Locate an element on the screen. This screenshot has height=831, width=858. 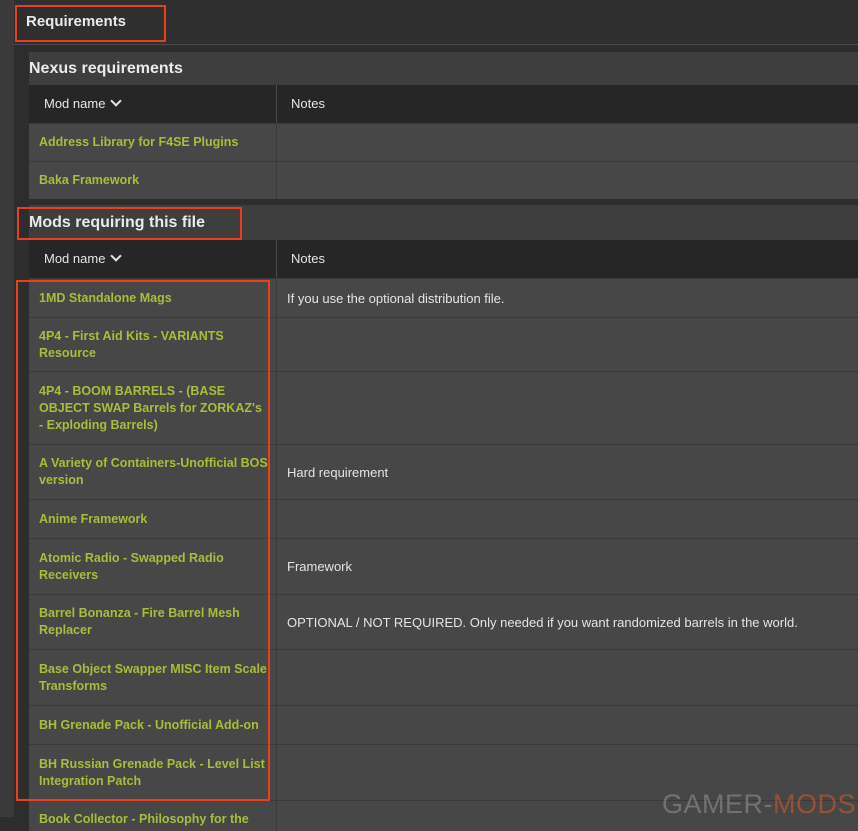
mod-link: Book Collector - Philosophy for the is located at coordinates (144, 819).